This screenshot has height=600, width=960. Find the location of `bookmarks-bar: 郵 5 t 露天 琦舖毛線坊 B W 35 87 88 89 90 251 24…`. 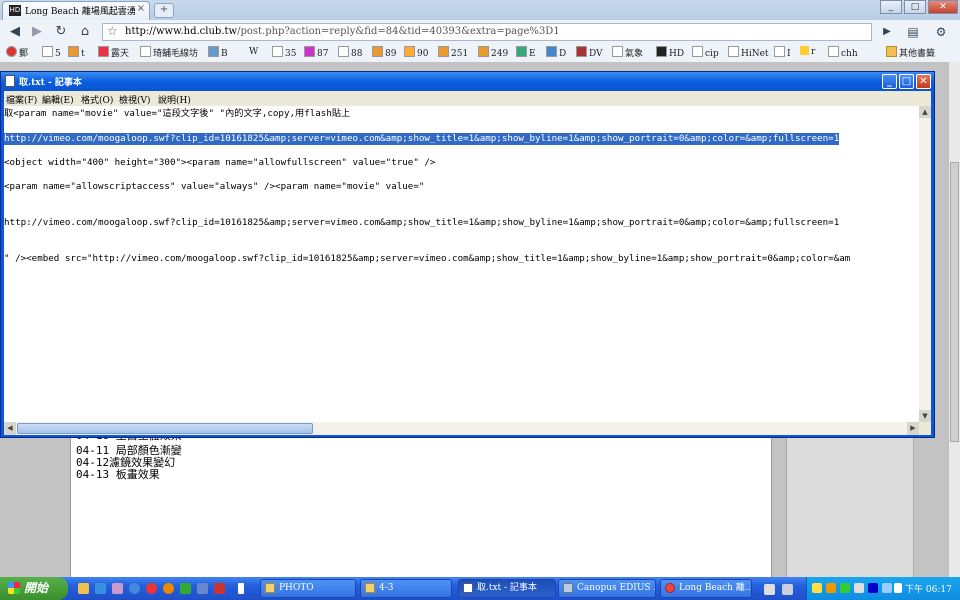

bookmarks-bar: 郵 5 t 露天 琦舖毛線坊 B W 35 87 88 89 90 251 24… is located at coordinates (480, 53).